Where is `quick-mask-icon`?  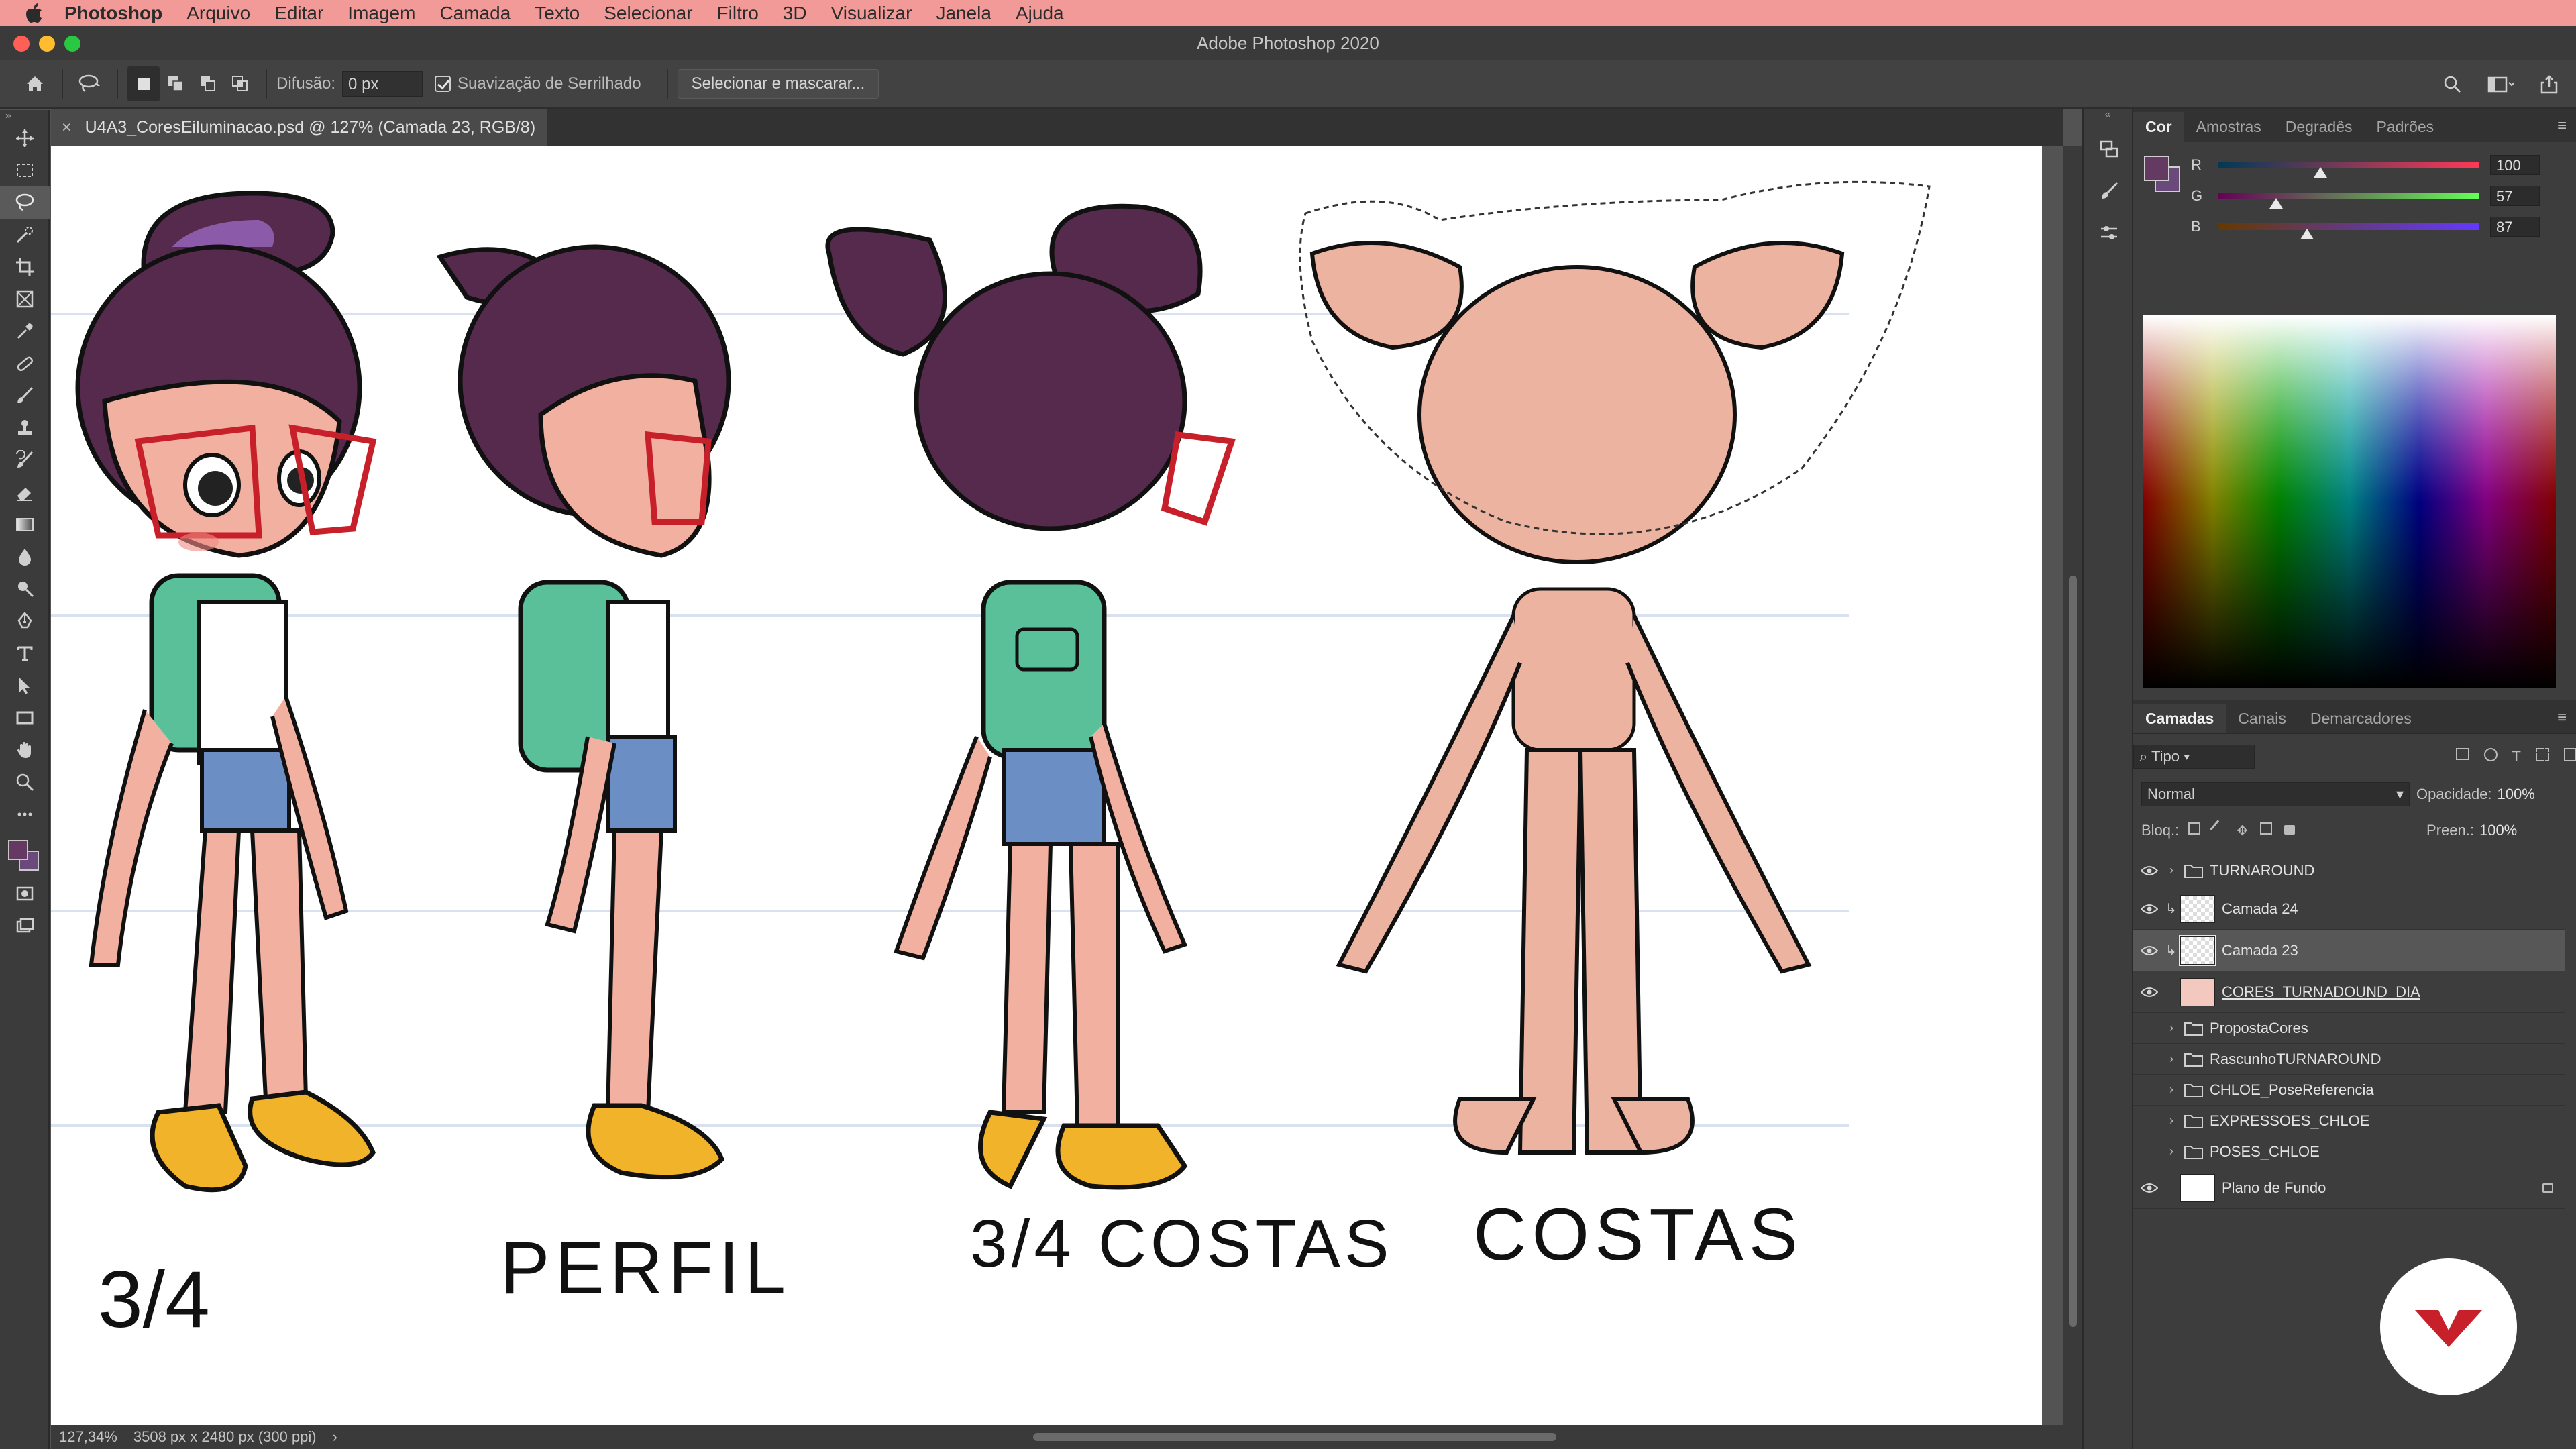 quick-mask-icon is located at coordinates (25, 893).